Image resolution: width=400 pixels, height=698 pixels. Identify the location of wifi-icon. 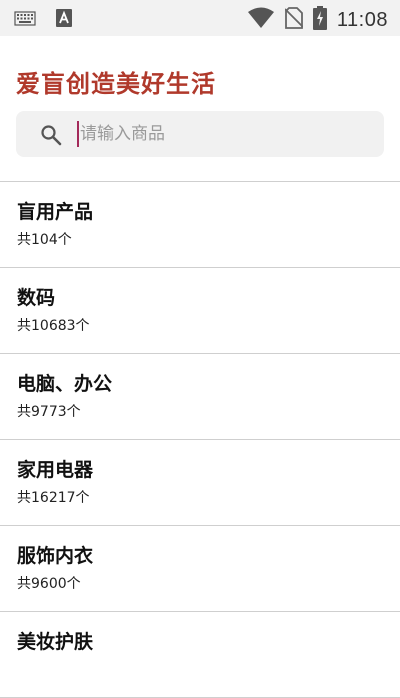
(261, 20).